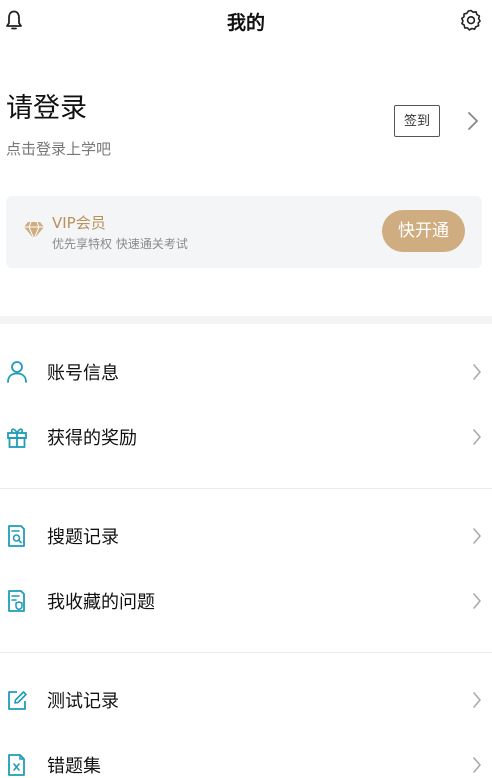  Describe the element at coordinates (246, 320) in the screenshot. I see `section-divider` at that location.